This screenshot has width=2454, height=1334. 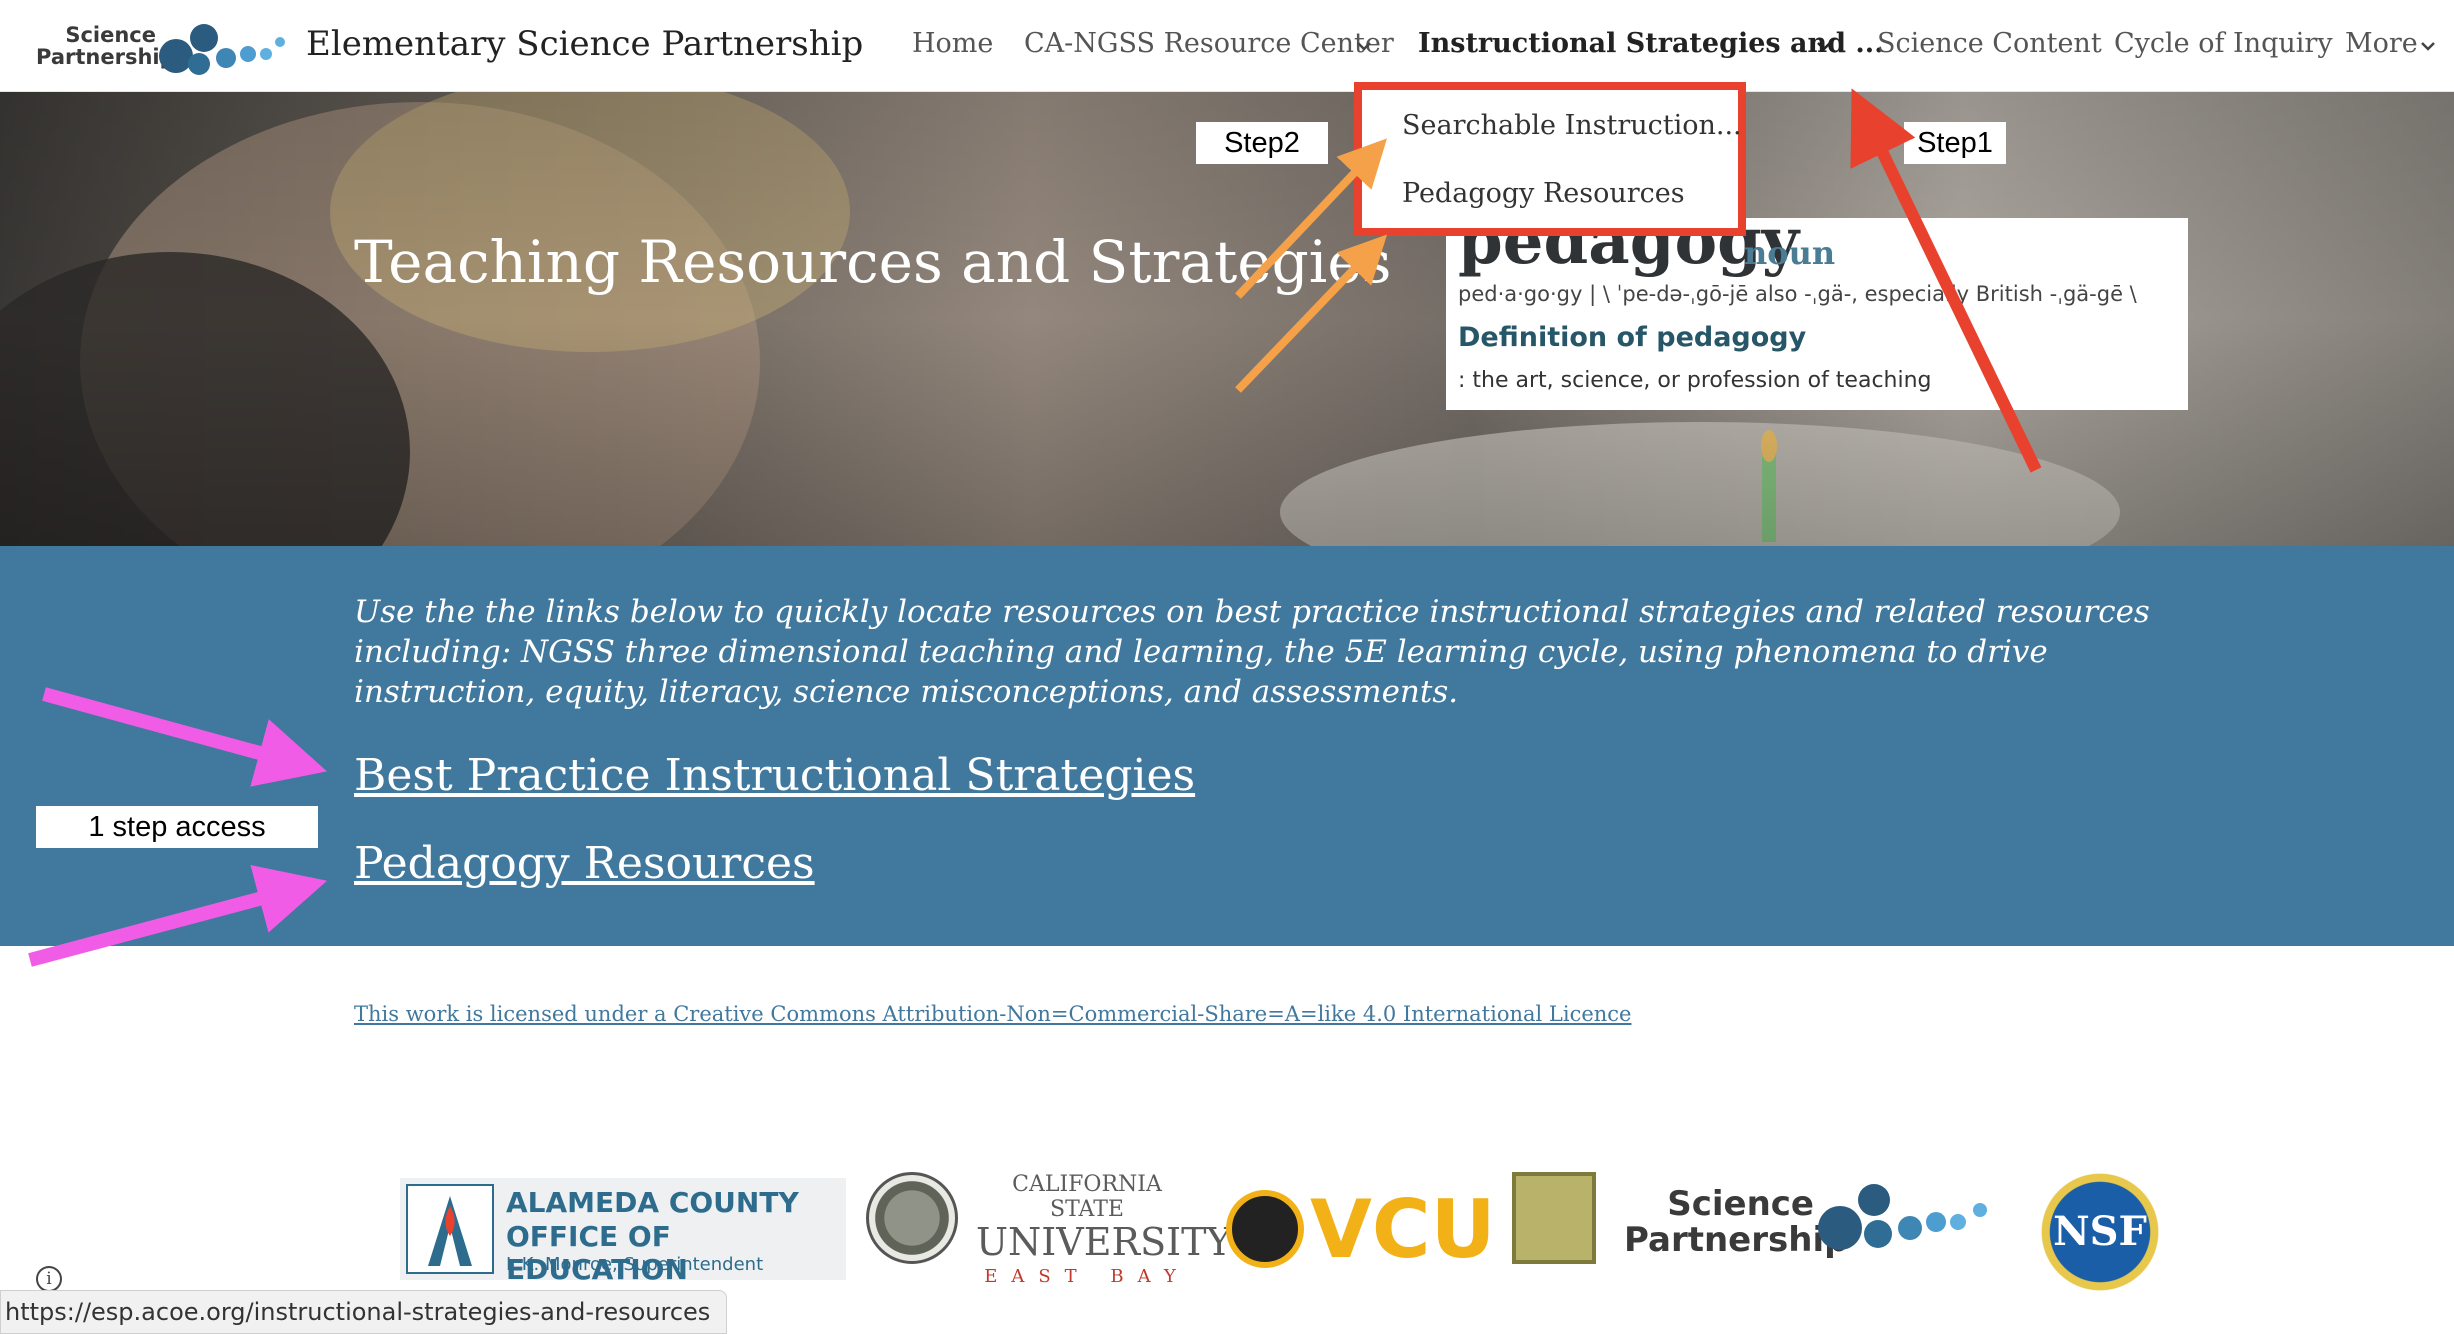 What do you see at coordinates (873, 262) in the screenshot?
I see `page-title: Teaching Resources and Strategies` at bounding box center [873, 262].